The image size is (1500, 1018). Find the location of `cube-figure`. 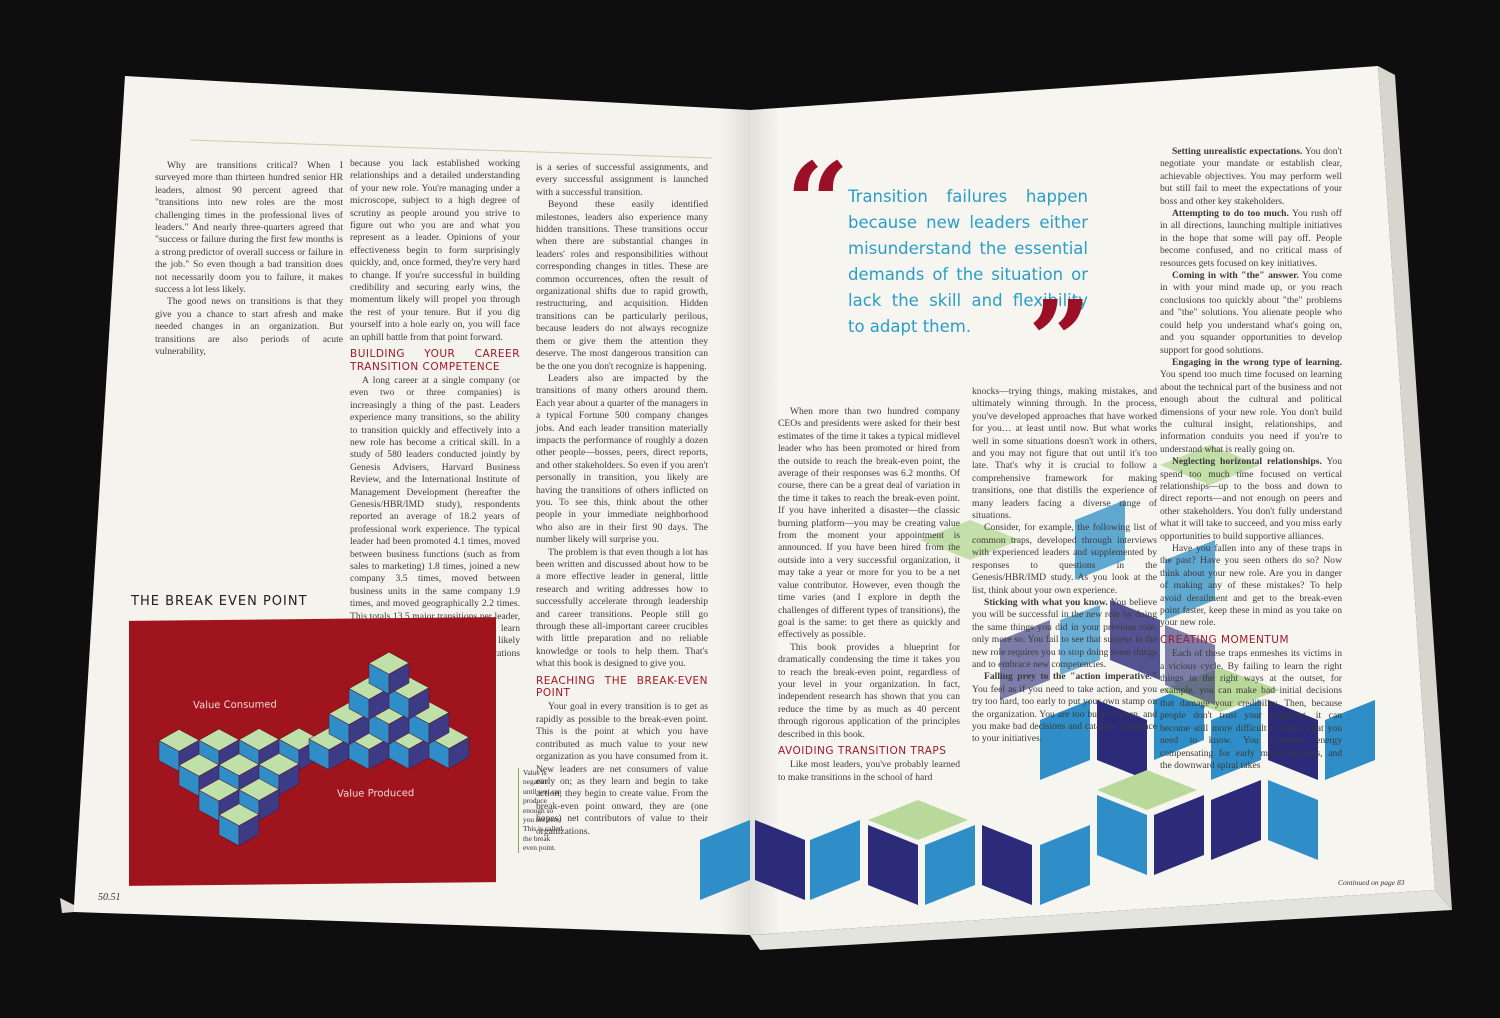

cube-figure is located at coordinates (314, 749).